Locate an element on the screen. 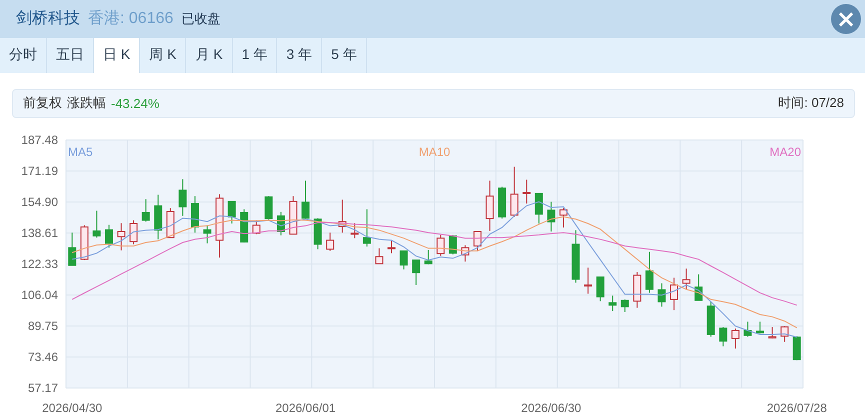 The height and width of the screenshot is (414, 865). period-tab: 日 K is located at coordinates (117, 55).